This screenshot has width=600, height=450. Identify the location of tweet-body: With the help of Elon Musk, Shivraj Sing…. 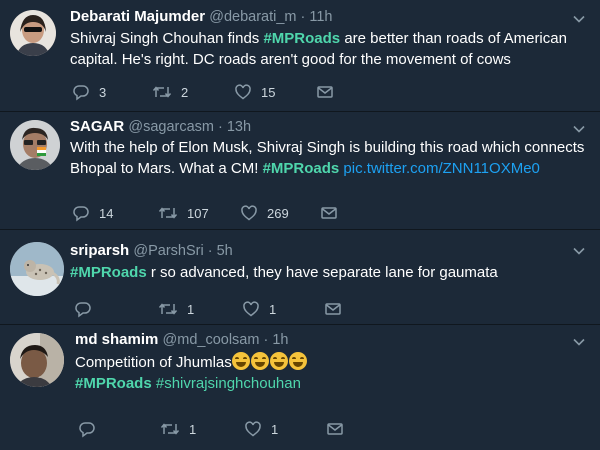
(327, 158).